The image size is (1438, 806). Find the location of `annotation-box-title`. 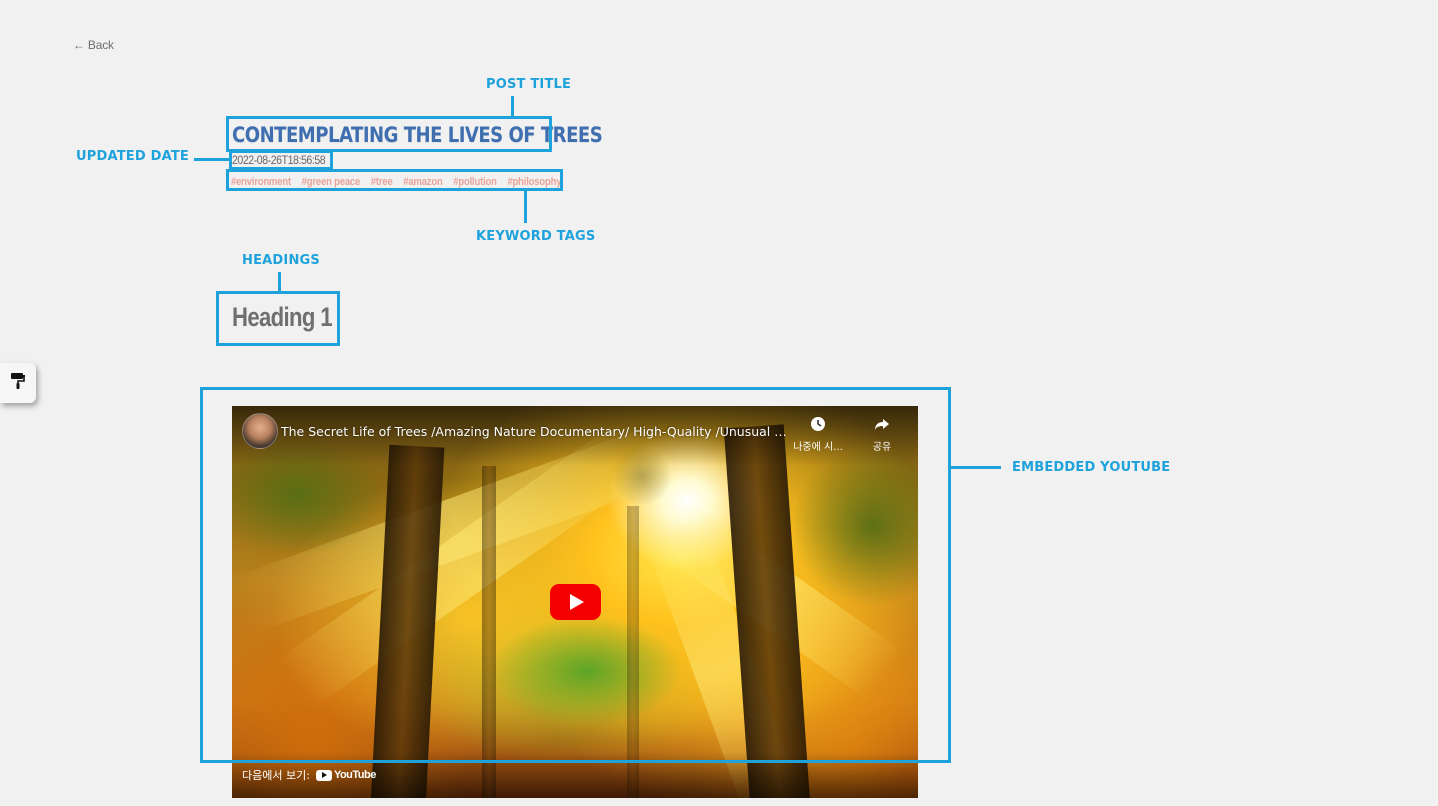

annotation-box-title is located at coordinates (389, 134).